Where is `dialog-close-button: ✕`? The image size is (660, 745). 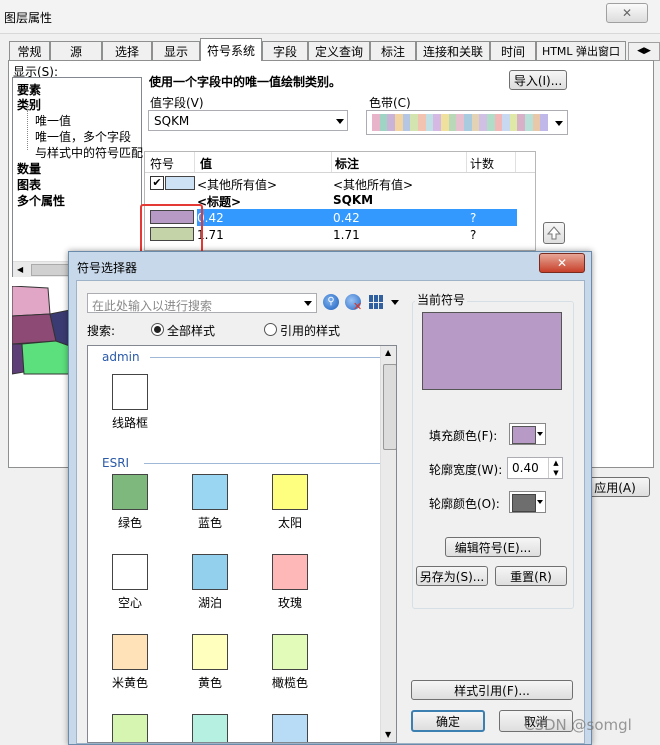
dialog-close-button: ✕ is located at coordinates (562, 263).